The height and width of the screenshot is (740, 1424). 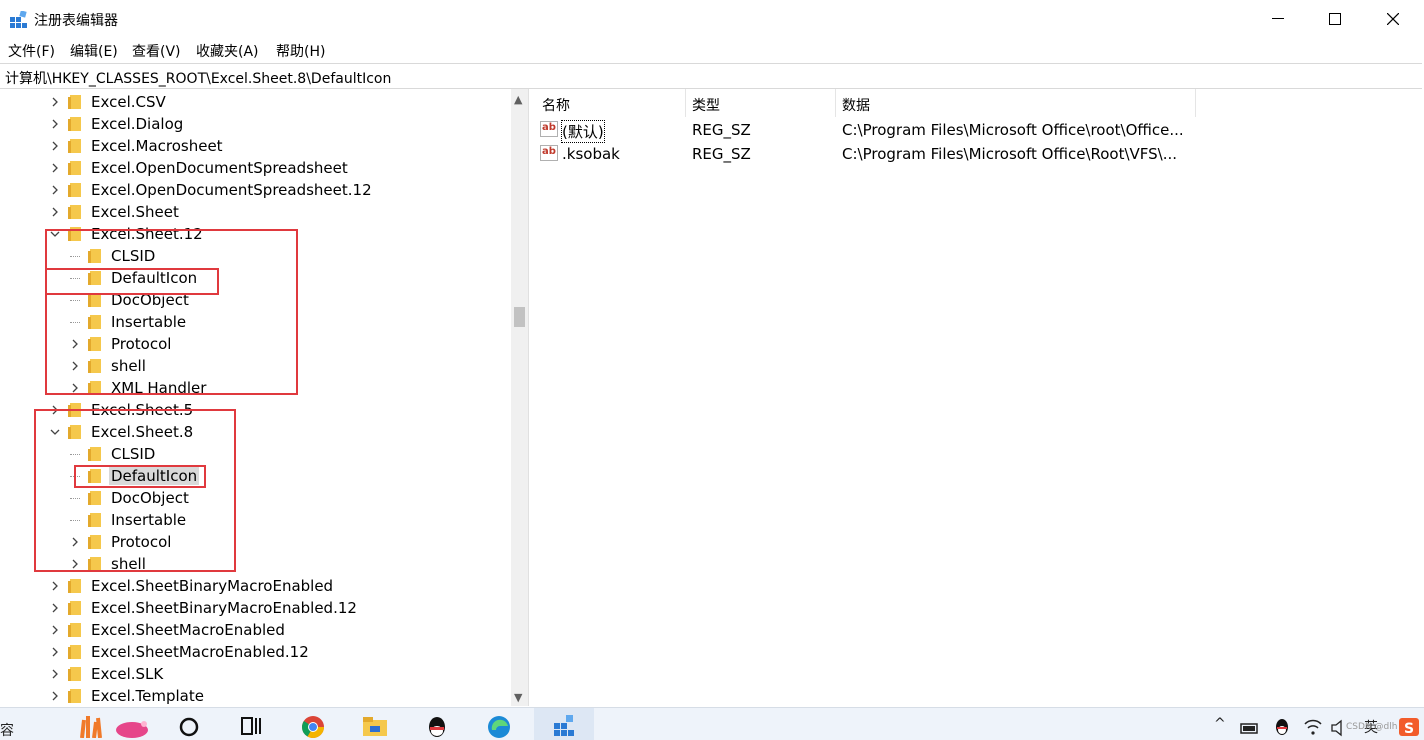 I want to click on file-explorer-icon, so click(x=375, y=725).